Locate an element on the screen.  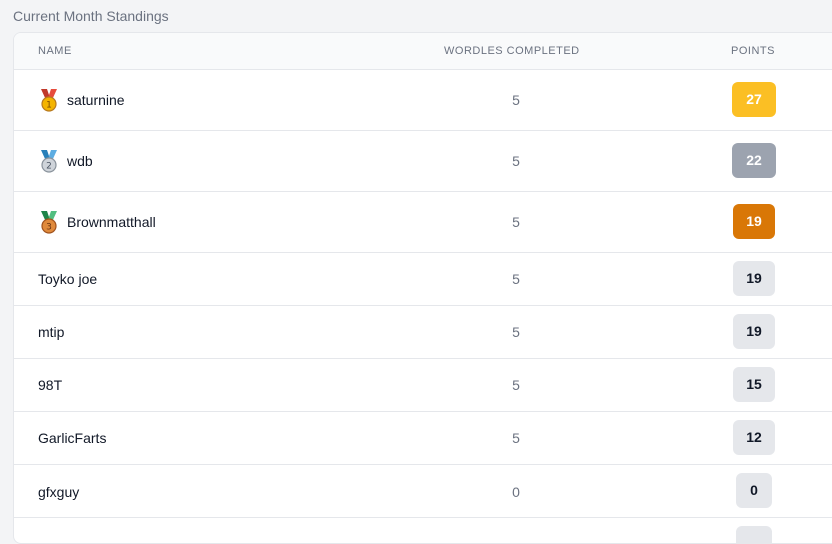
player-cell: Toyko joe is located at coordinates (67, 279).